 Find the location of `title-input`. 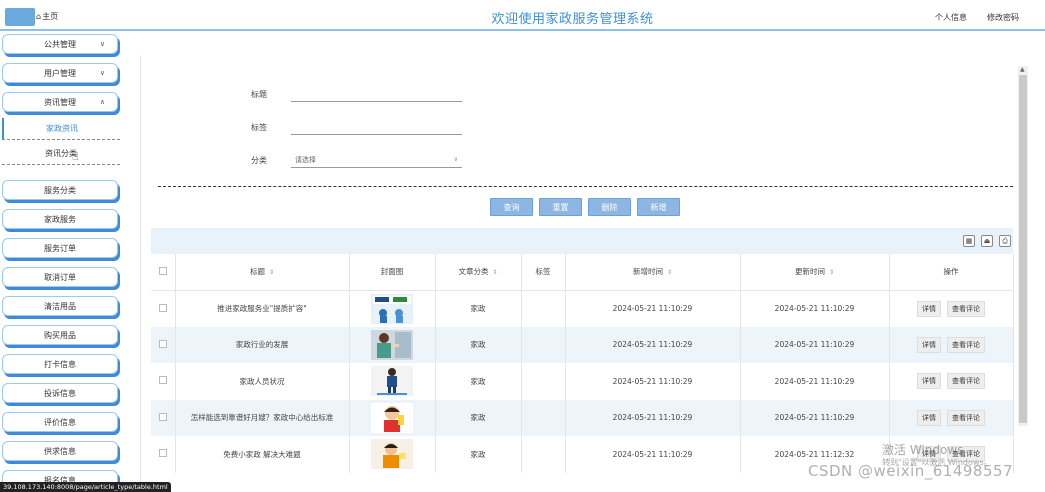

title-input is located at coordinates (376, 94).